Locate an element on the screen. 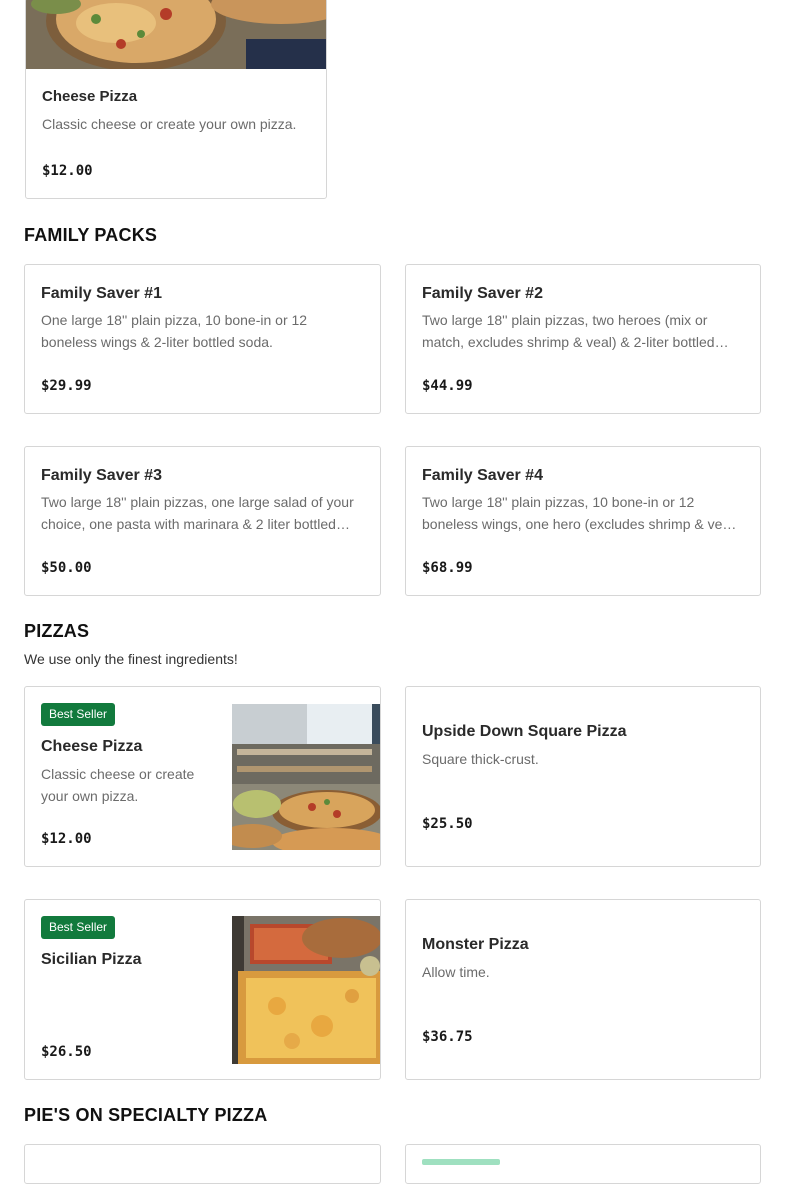 This screenshot has width=785, height=1184. section-heading-pizzas: PIZZAS is located at coordinates (57, 631).